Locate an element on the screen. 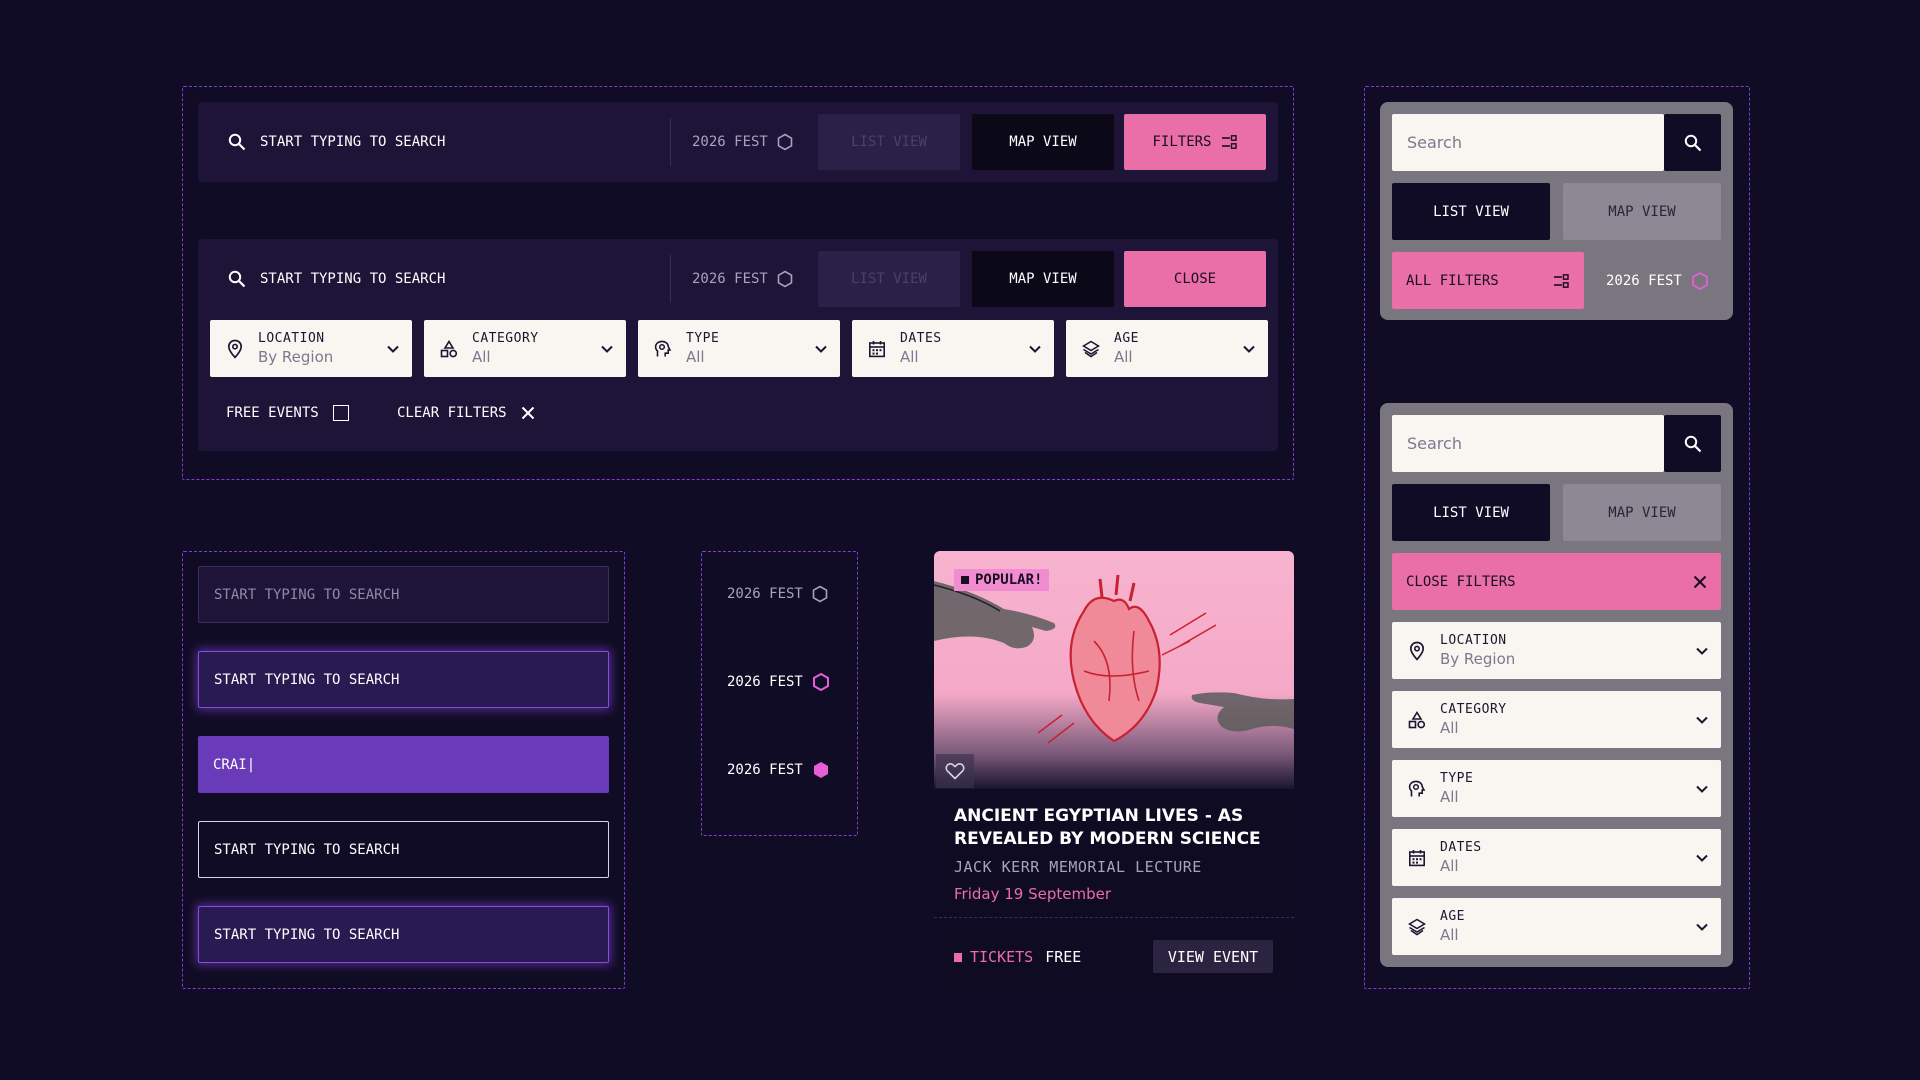 The image size is (1920, 1080). view-event-button: VIEW EVENT is located at coordinates (1213, 956).